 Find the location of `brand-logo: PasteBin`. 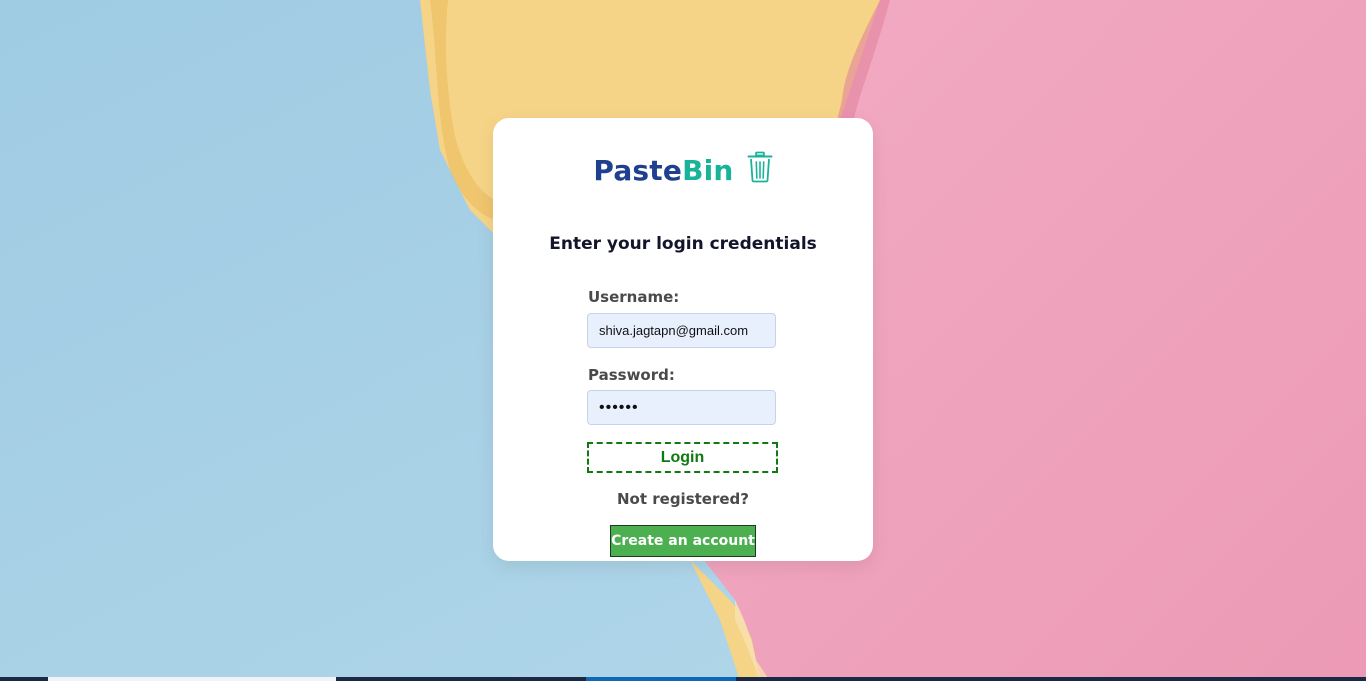

brand-logo: PasteBin is located at coordinates (683, 172).